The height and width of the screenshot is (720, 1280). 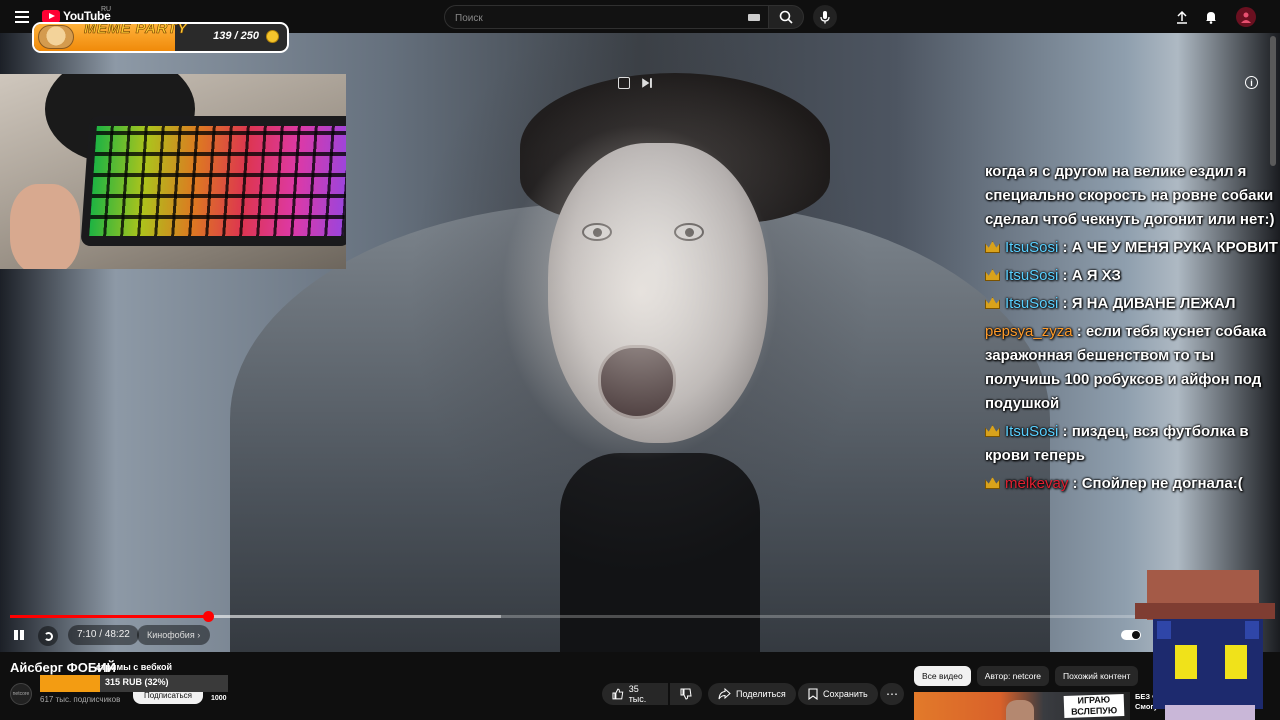 I want to click on search-button, so click(x=786, y=17).